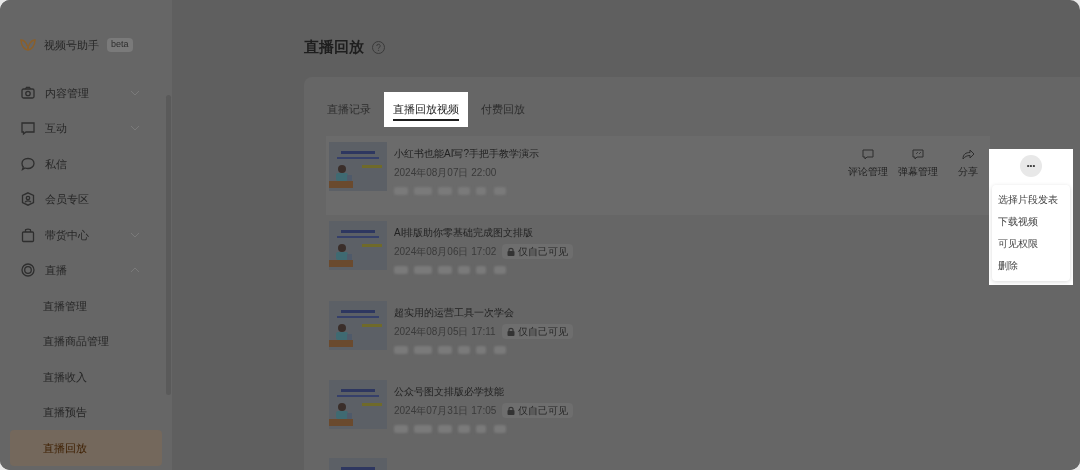  Describe the element at coordinates (1031, 199) in the screenshot. I see `menu-item: 选择片段发表` at that location.